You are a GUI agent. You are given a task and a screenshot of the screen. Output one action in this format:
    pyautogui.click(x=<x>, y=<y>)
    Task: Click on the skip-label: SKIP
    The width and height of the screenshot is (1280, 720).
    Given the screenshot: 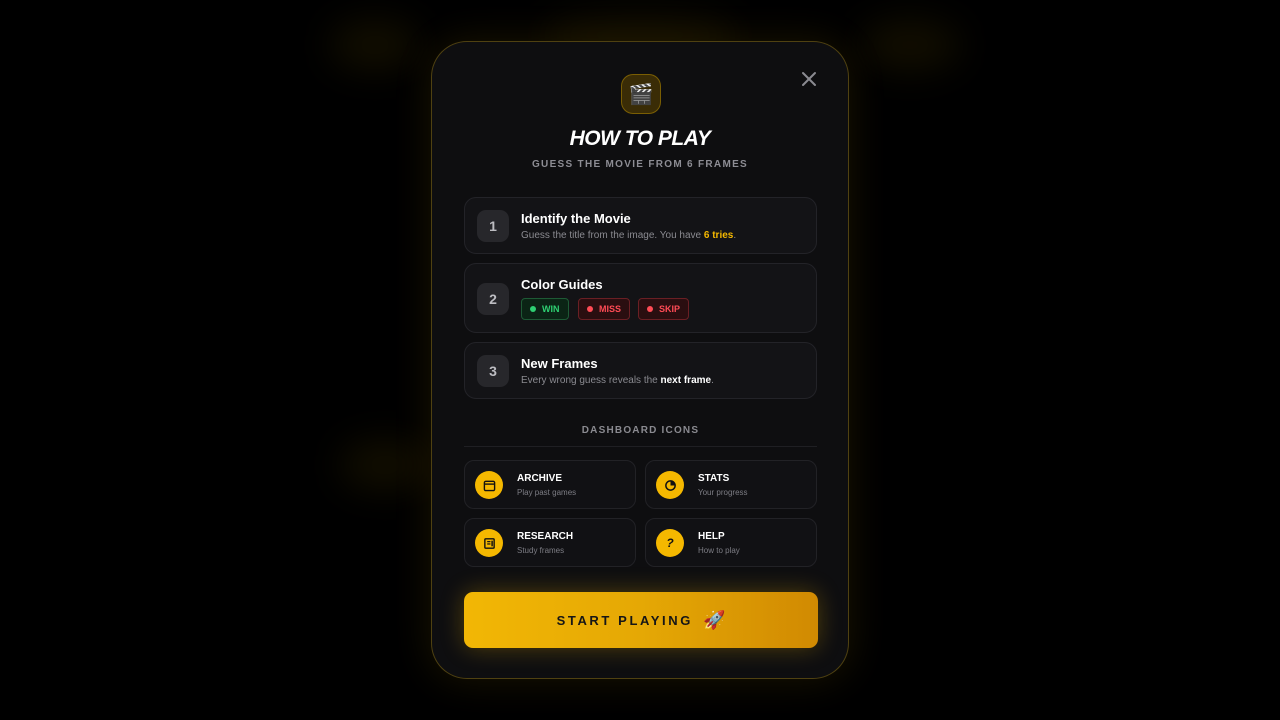 What is the action you would take?
    pyautogui.click(x=670, y=309)
    